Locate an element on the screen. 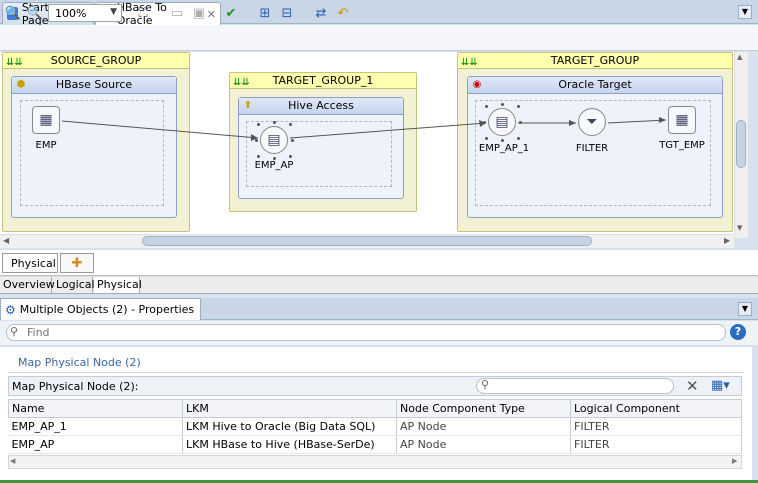 The height and width of the screenshot is (483, 758). column-header: Node Component Type is located at coordinates (483, 408).